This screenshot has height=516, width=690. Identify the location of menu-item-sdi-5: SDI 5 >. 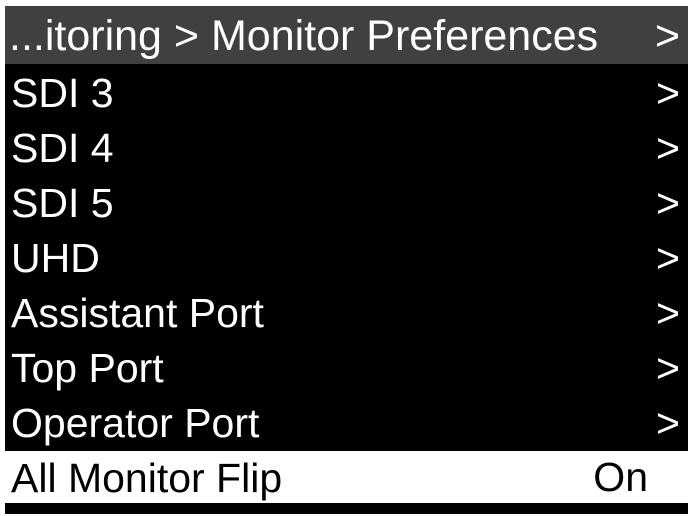
(346, 203).